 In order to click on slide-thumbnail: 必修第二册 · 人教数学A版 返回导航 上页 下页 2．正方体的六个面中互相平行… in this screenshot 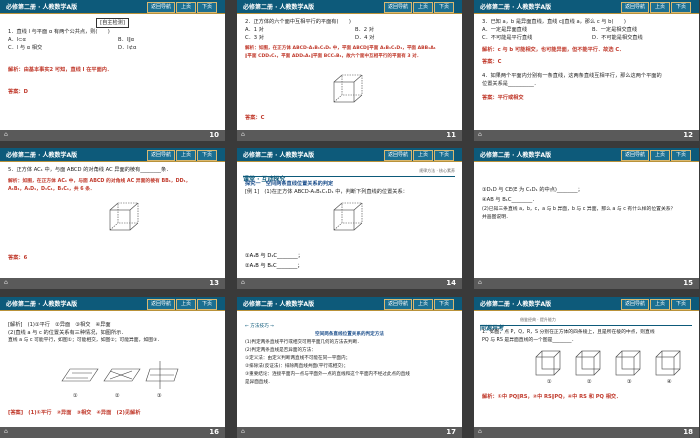, I will do `click(349, 70)`.